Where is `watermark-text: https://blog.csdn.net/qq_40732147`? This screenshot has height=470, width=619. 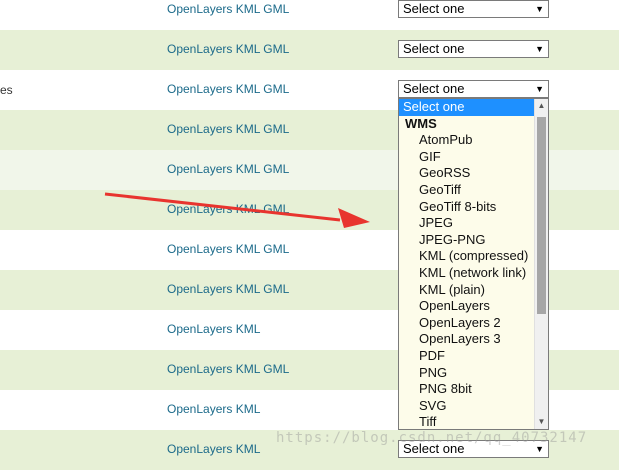
watermark-text: https://blog.csdn.net/qq_40732147 is located at coordinates (432, 438).